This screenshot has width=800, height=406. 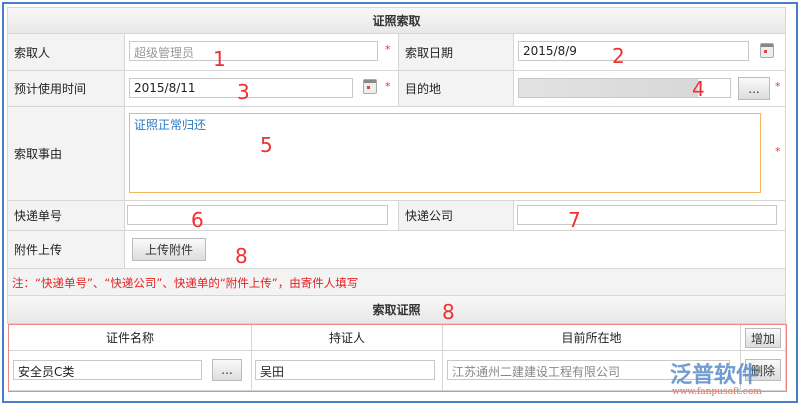 I want to click on request-date-input: 2015/8/9, so click(x=633, y=51).